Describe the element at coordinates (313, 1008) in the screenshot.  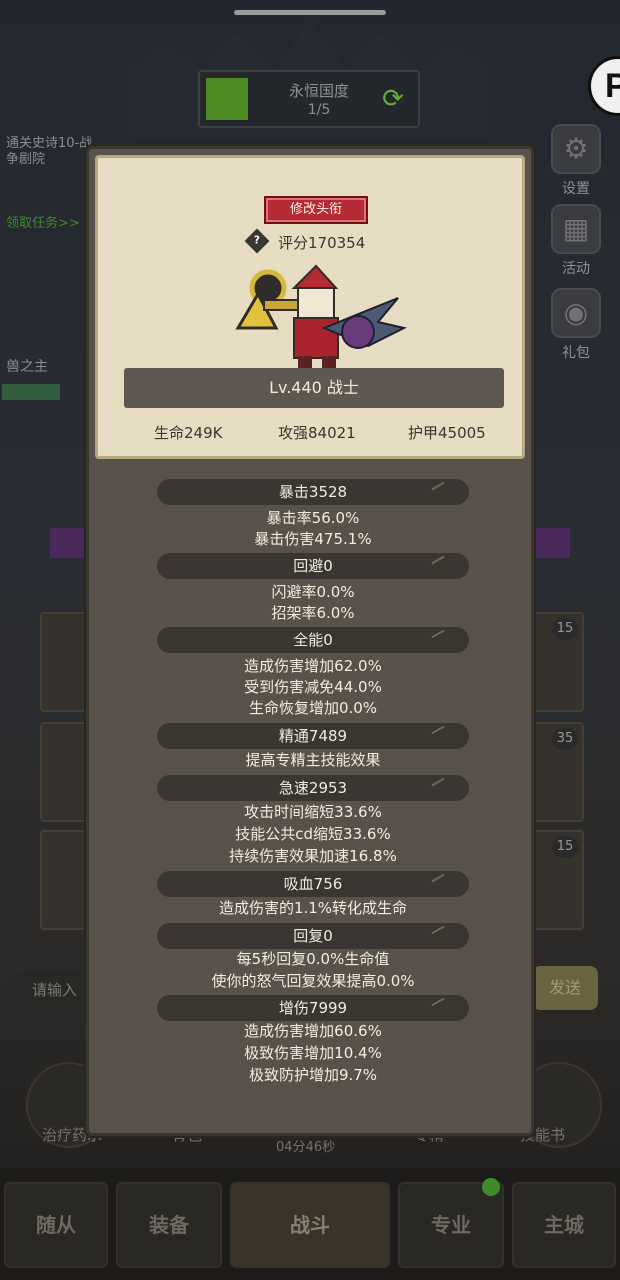
I see `attr-header-damage-bonus: 增伤7999` at that location.